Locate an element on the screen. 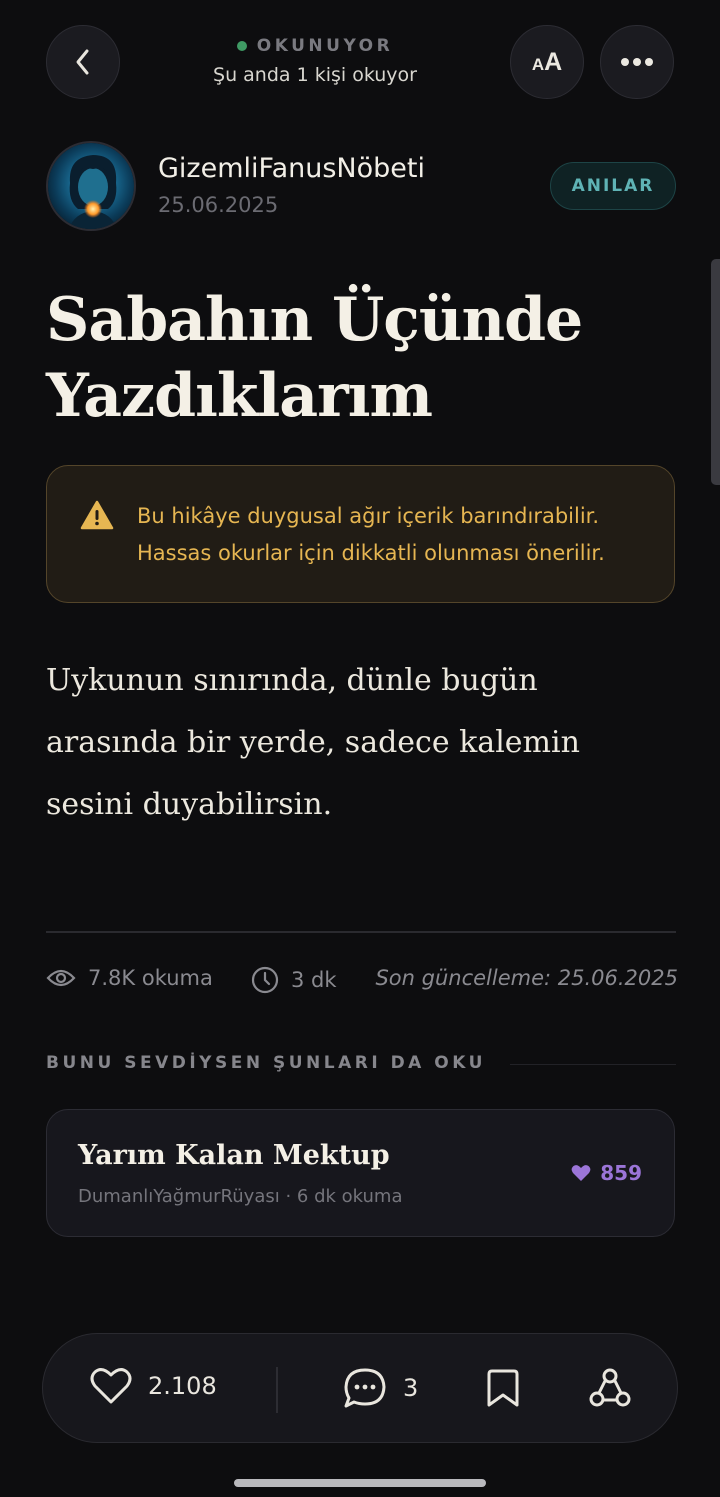  category-tag: ANILAR is located at coordinates (613, 186).